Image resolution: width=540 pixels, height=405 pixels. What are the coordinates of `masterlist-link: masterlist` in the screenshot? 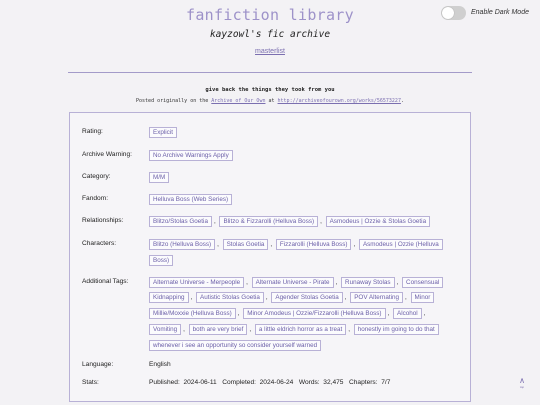 It's located at (270, 51).